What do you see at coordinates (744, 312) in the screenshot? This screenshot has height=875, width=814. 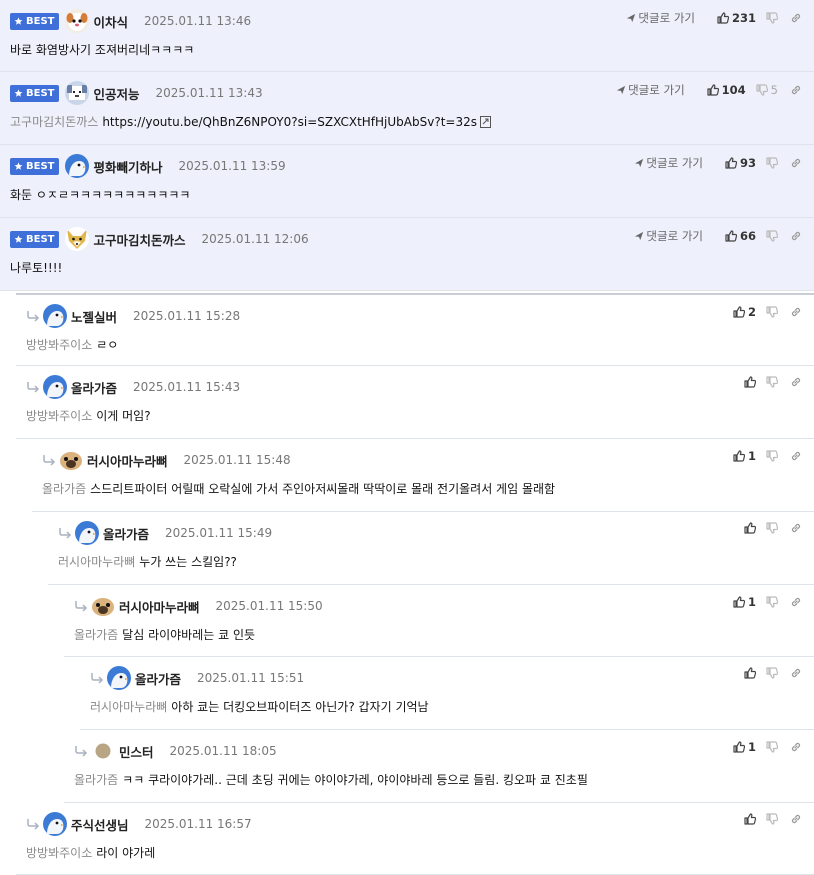 I see `upvote-button: 2` at bounding box center [744, 312].